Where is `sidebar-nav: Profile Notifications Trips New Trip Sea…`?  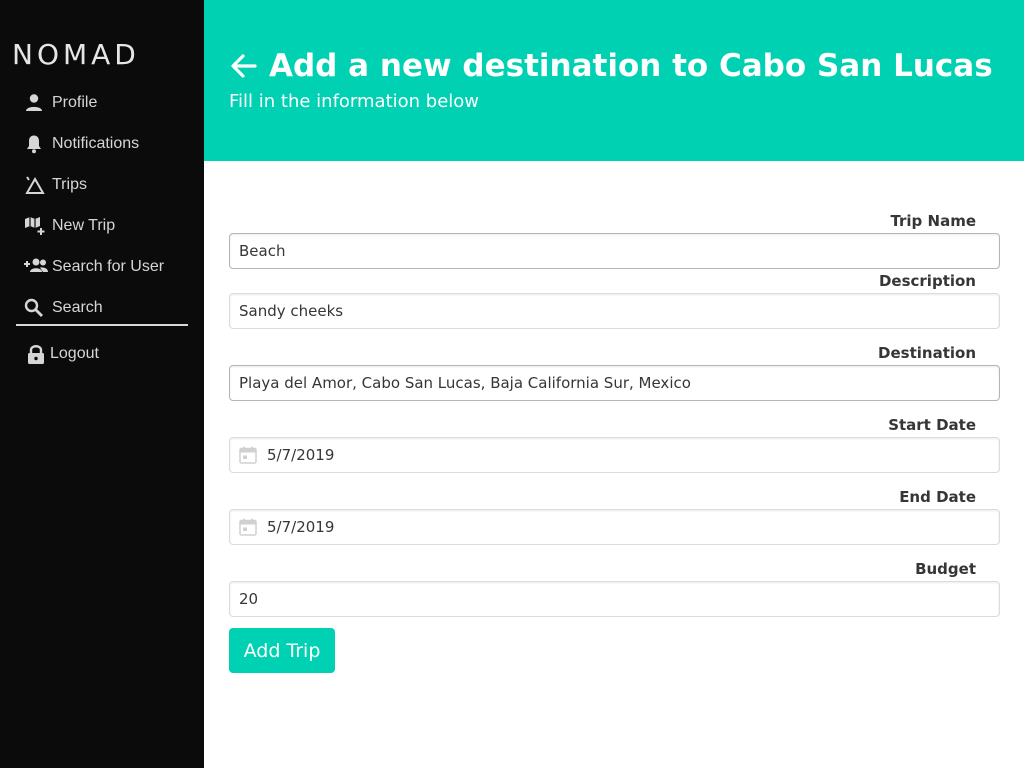 sidebar-nav: Profile Notifications Trips New Trip Sea… is located at coordinates (102, 205).